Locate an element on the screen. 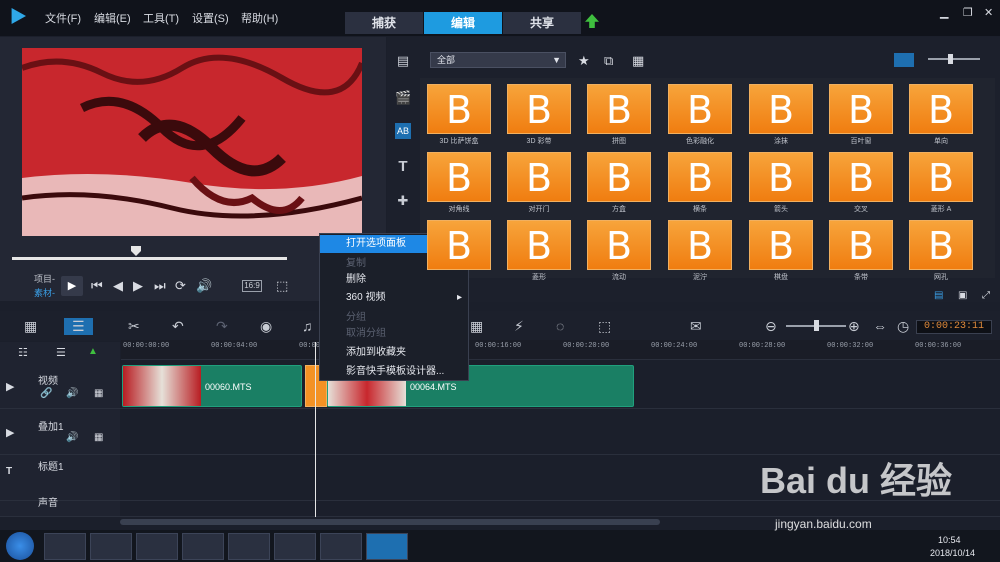  tab-capture: 捕获 is located at coordinates (384, 23).